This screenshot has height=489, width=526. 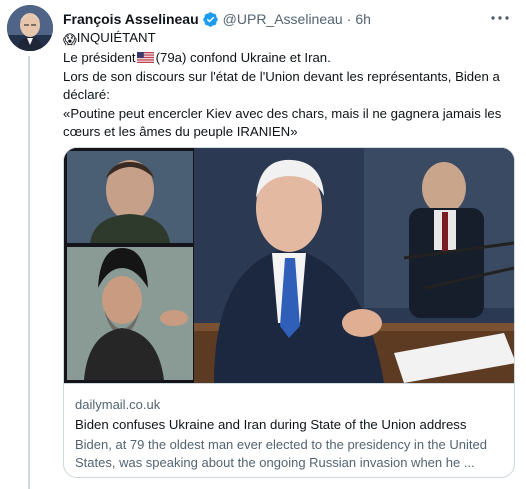 I want to click on tweet-line-1: 😱INQUIÉTANT, so click(x=289, y=39).